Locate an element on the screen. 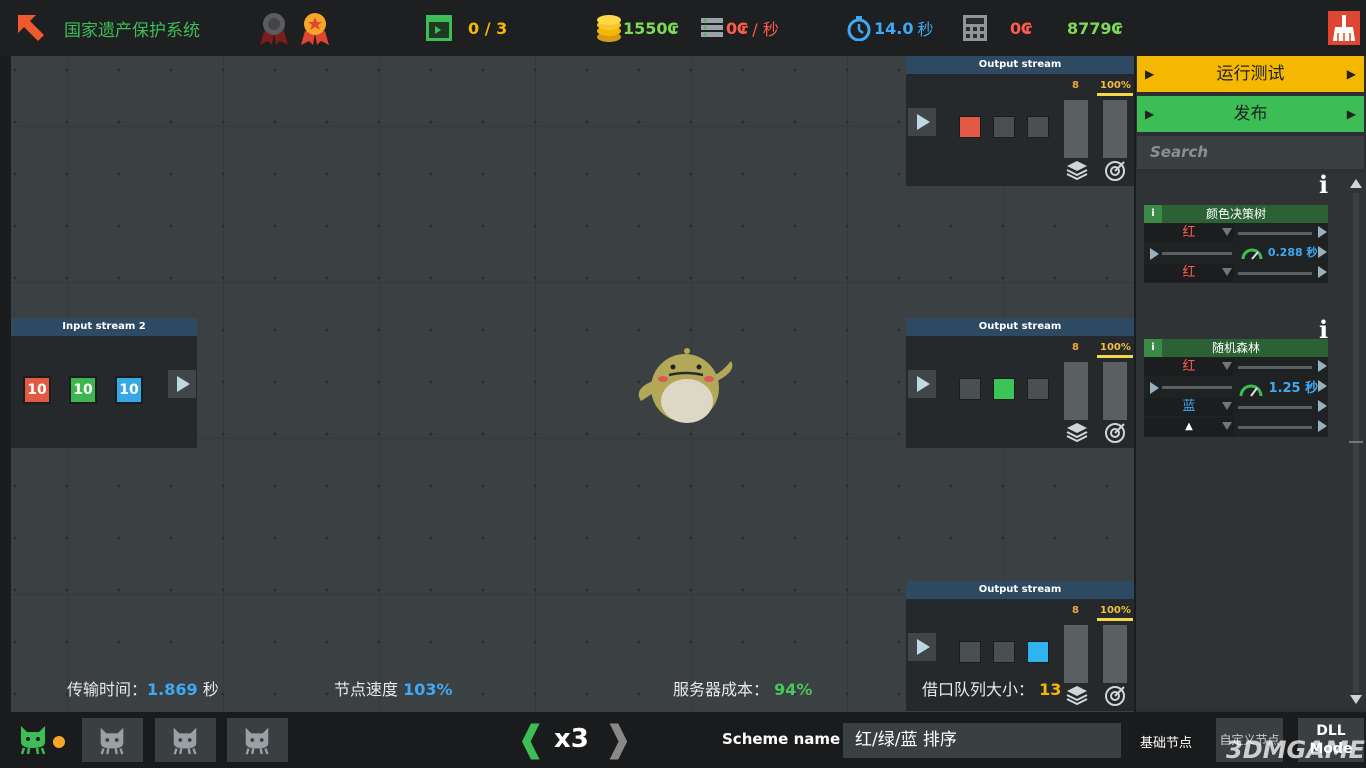 The width and height of the screenshot is (1366, 768). random-forest-row: ▲ is located at coordinates (1236, 427).